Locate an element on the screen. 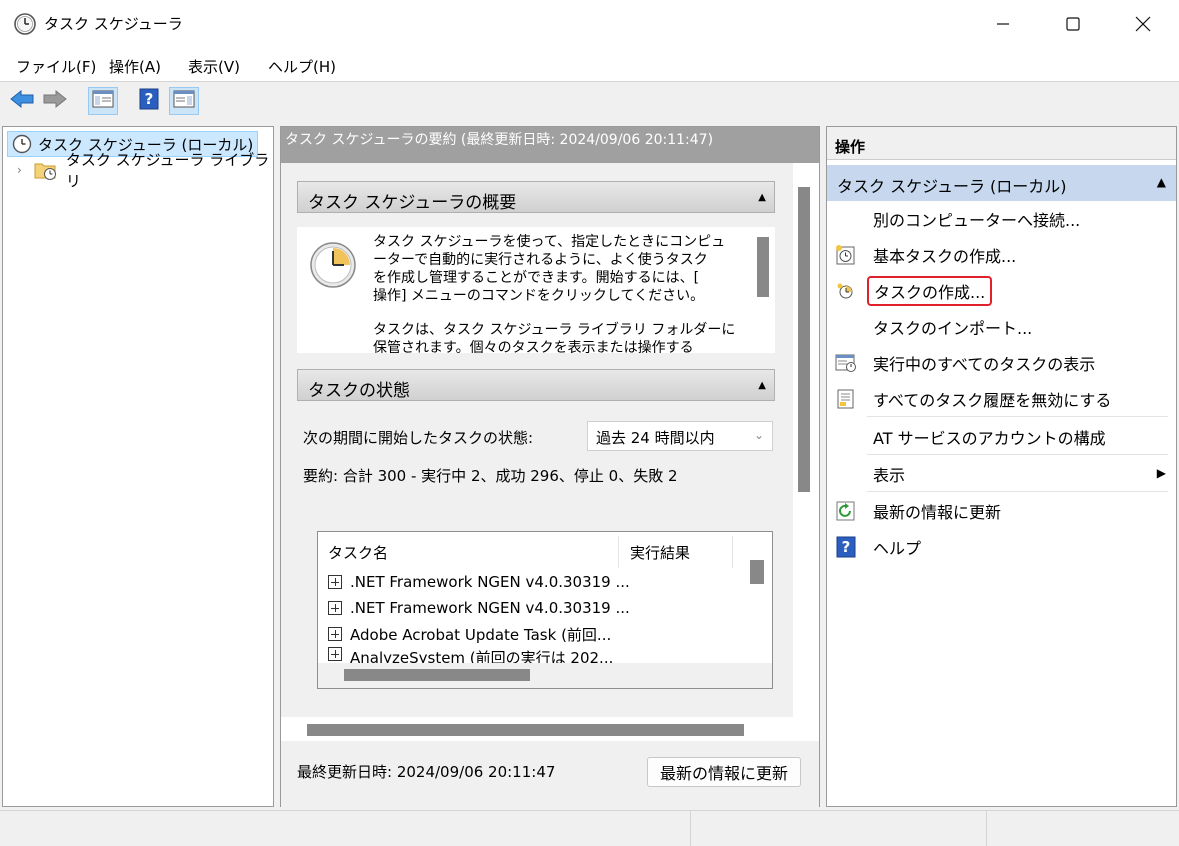 This screenshot has height=846, width=1179. overview-line: ーターで自動的に実行されるように、よく使うタスク is located at coordinates (540, 260).